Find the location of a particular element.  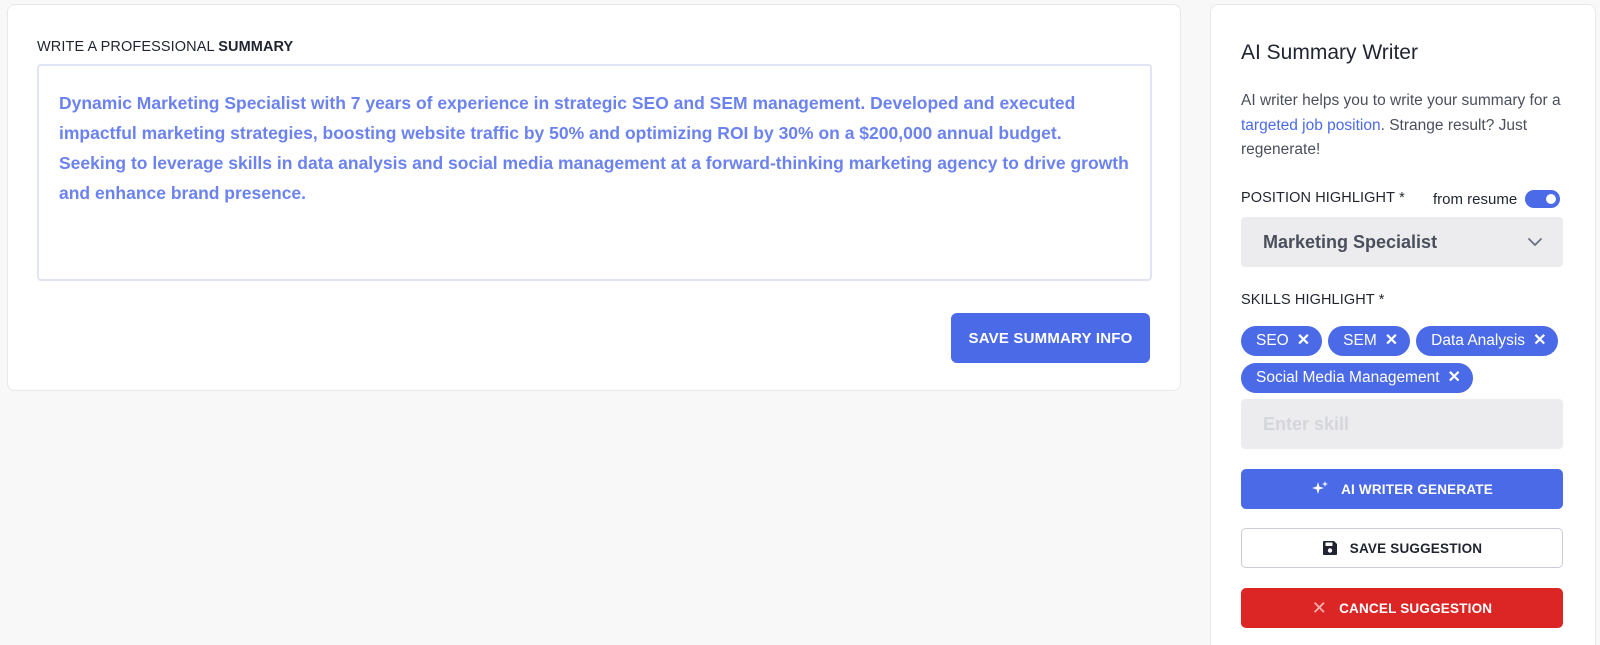

position-value: Marketing Specialist is located at coordinates (1350, 241).